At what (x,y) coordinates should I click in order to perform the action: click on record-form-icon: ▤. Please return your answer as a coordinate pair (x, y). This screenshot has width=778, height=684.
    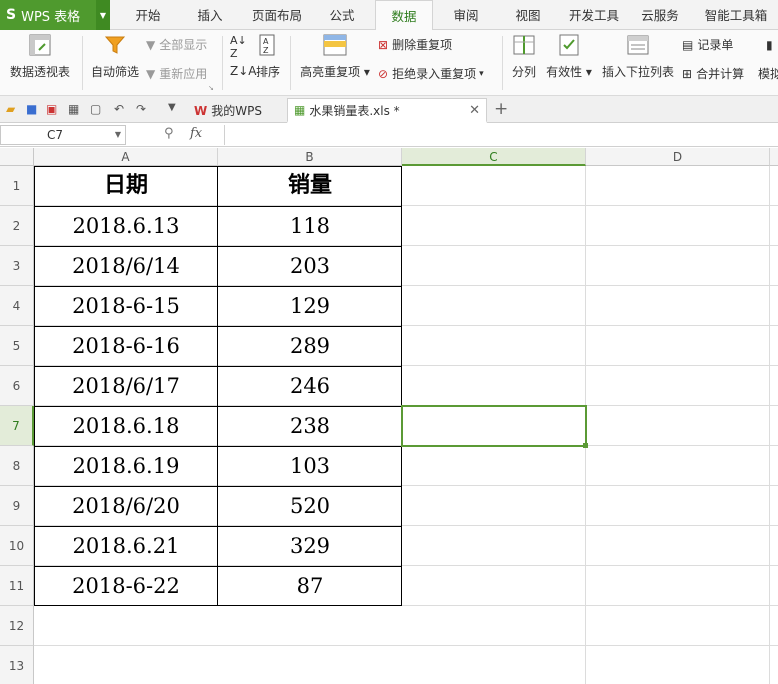
    Looking at the image, I should click on (688, 44).